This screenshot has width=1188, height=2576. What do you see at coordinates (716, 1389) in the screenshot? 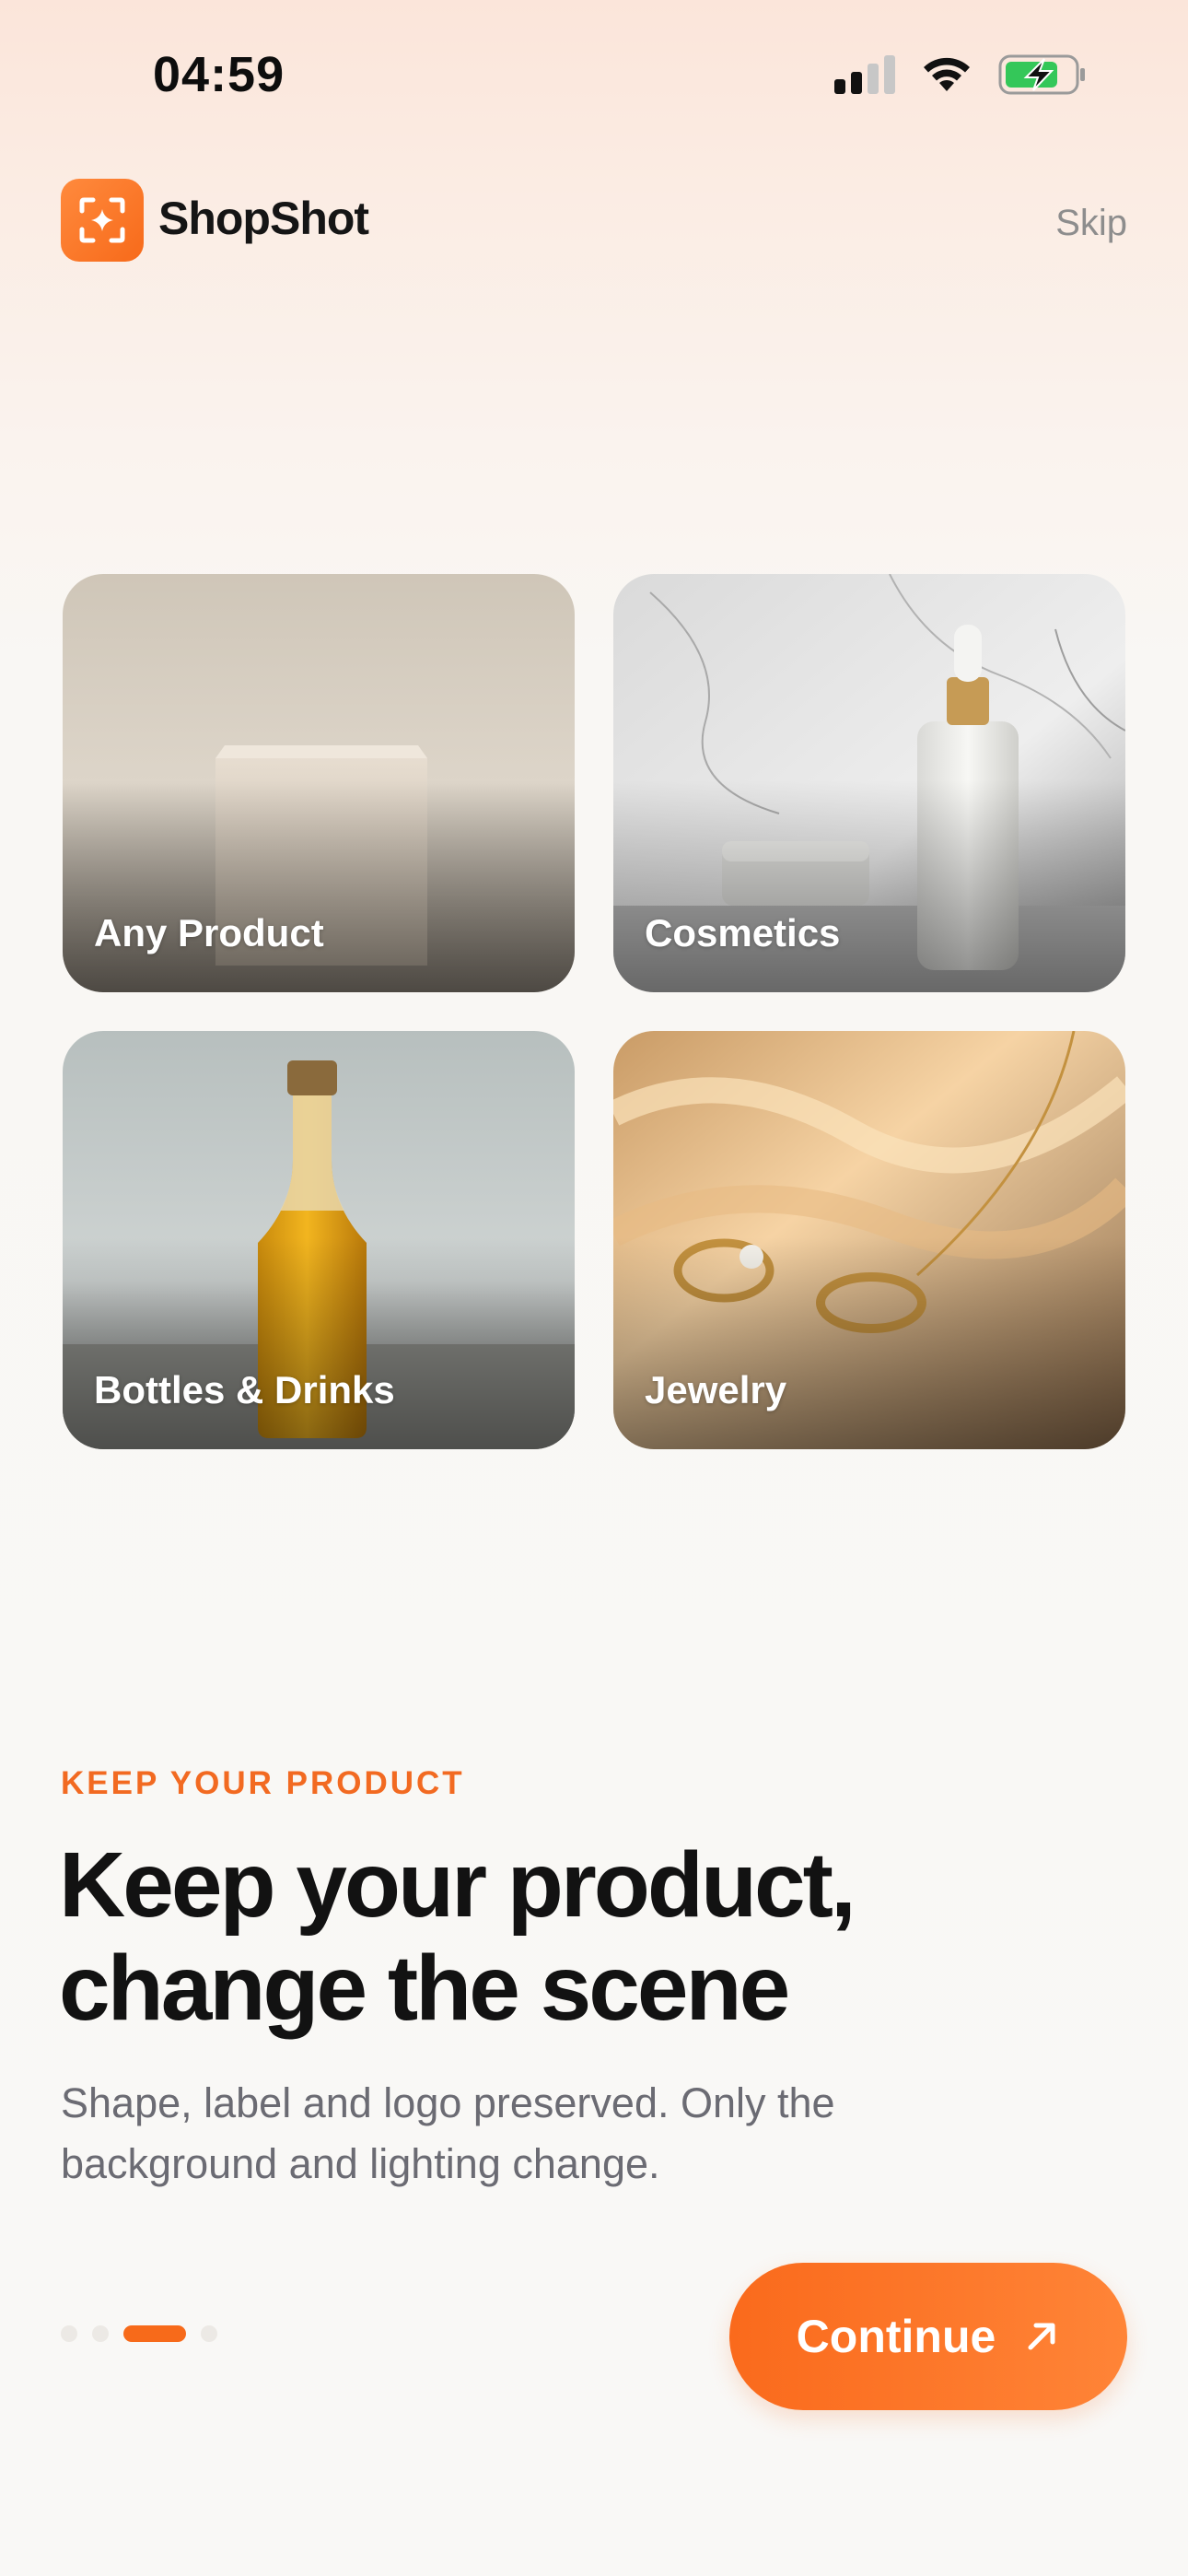
I see `category-label: Jewelry` at bounding box center [716, 1389].